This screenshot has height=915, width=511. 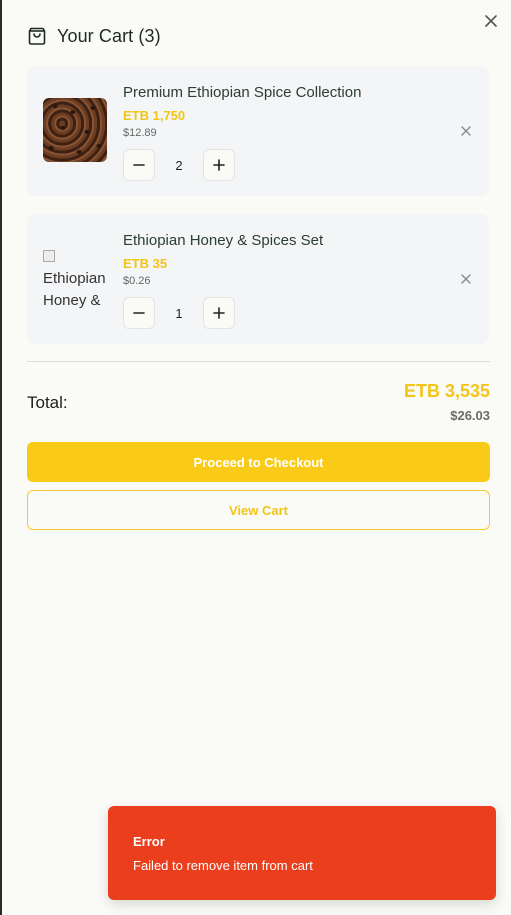 I want to click on proceed-to-checkout-button: Proceed to Checkout, so click(x=258, y=462).